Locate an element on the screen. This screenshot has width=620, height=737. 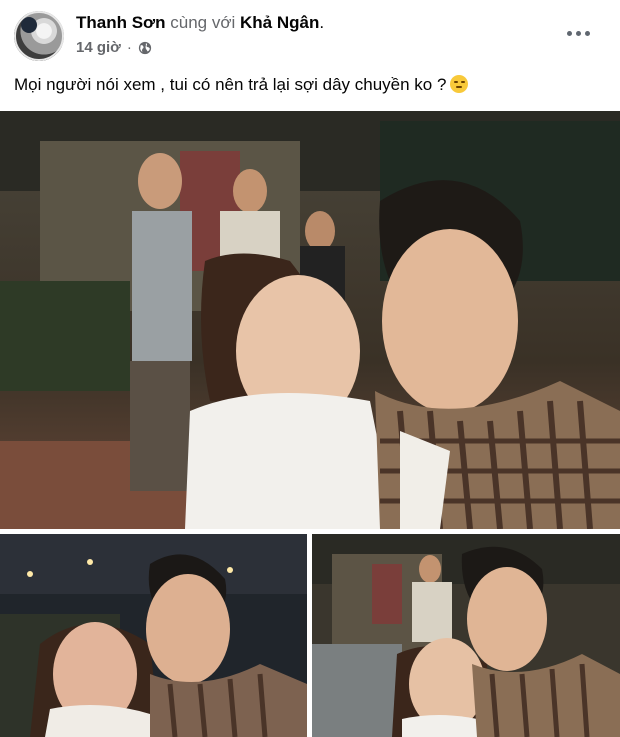
pensive-face-emoji is located at coordinates (459, 84).